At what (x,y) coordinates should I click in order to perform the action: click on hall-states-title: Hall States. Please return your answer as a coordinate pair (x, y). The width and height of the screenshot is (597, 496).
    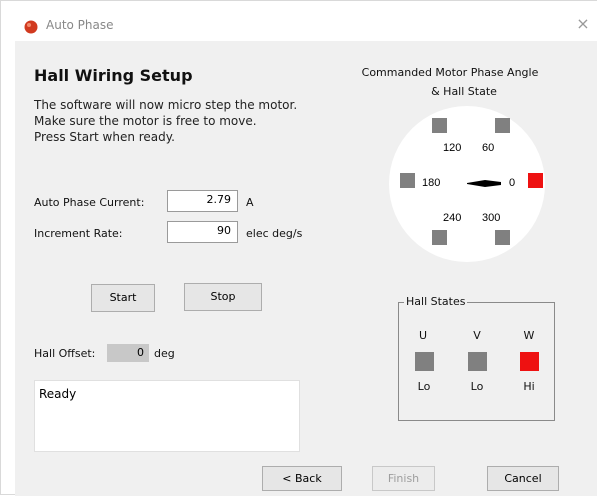
    Looking at the image, I should click on (436, 301).